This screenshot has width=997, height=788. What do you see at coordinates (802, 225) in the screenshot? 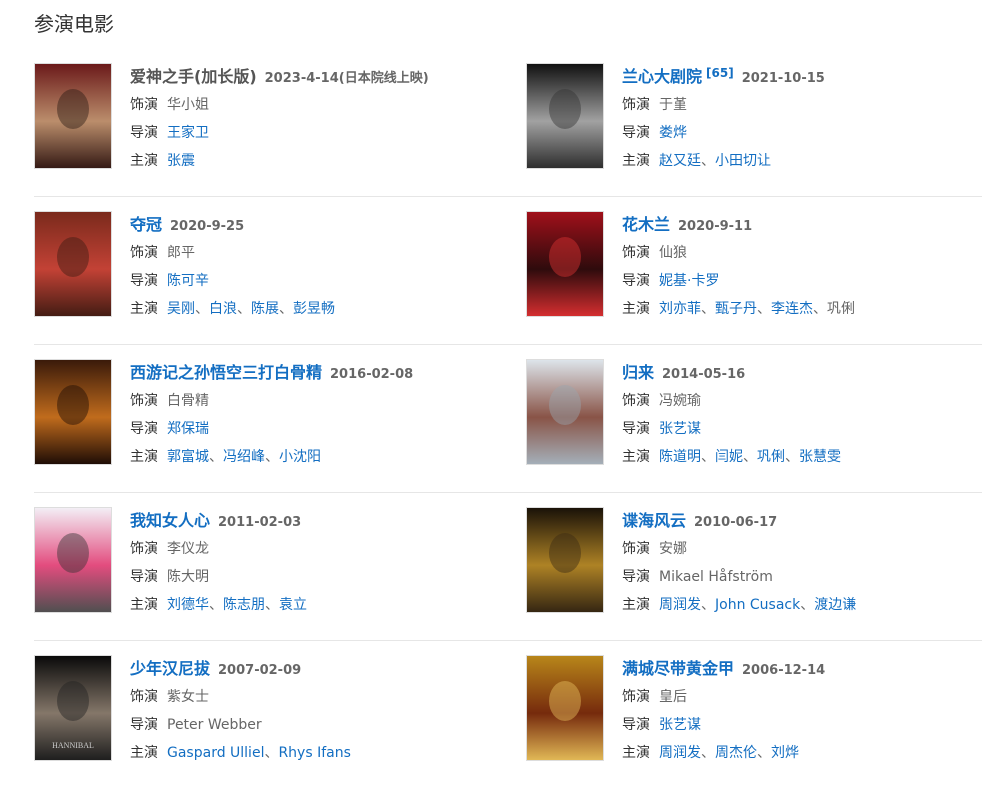
I see `movie-title-line: 花木兰 2020-9-11` at bounding box center [802, 225].